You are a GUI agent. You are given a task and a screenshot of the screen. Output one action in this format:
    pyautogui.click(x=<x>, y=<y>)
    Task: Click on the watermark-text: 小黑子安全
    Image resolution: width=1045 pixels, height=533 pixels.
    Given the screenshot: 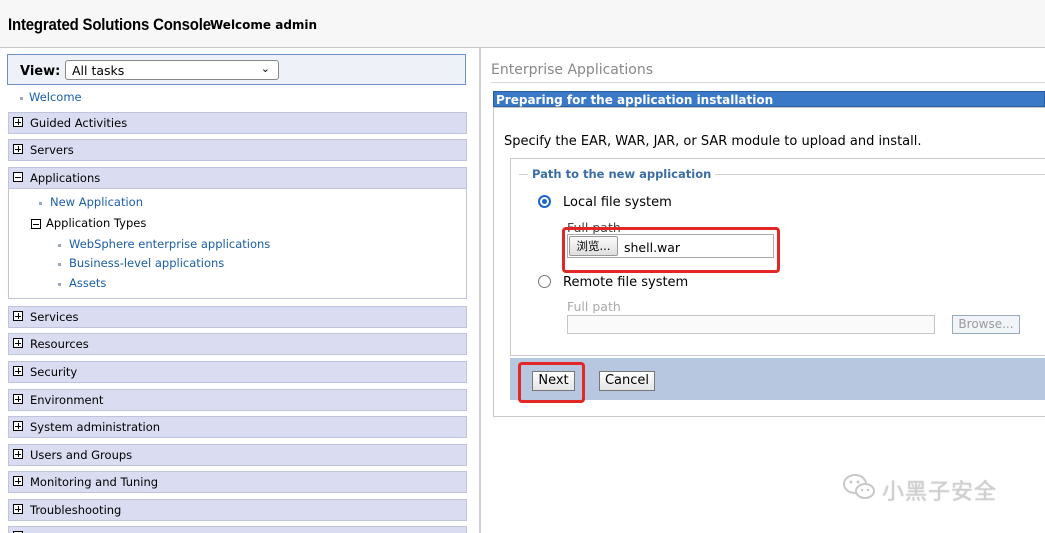 What is the action you would take?
    pyautogui.click(x=940, y=492)
    